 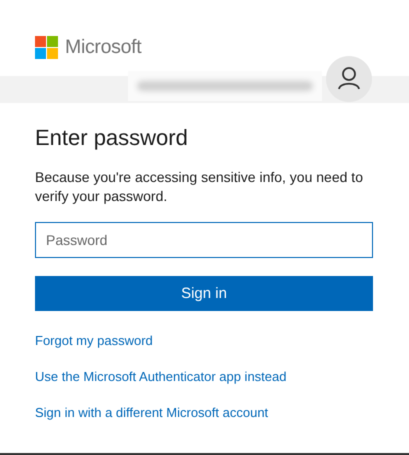 What do you see at coordinates (204, 293) in the screenshot?
I see `sign-in-button: Sign in` at bounding box center [204, 293].